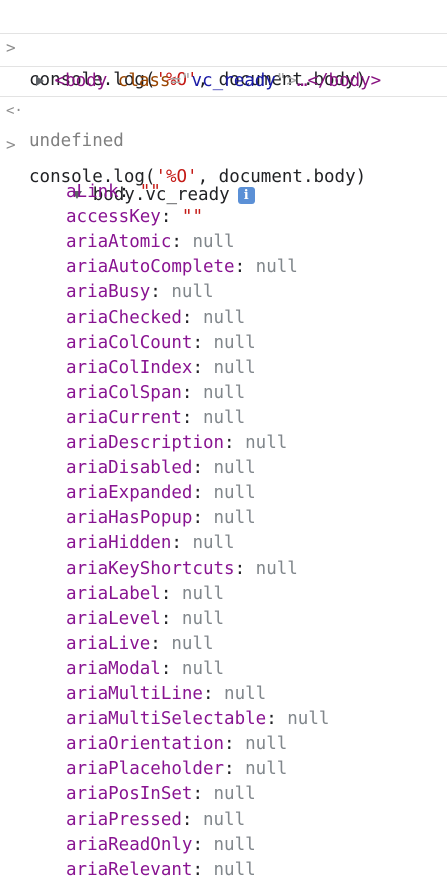 The image size is (447, 883). What do you see at coordinates (223, 108) in the screenshot?
I see `console-result-line: <· undefined` at bounding box center [223, 108].